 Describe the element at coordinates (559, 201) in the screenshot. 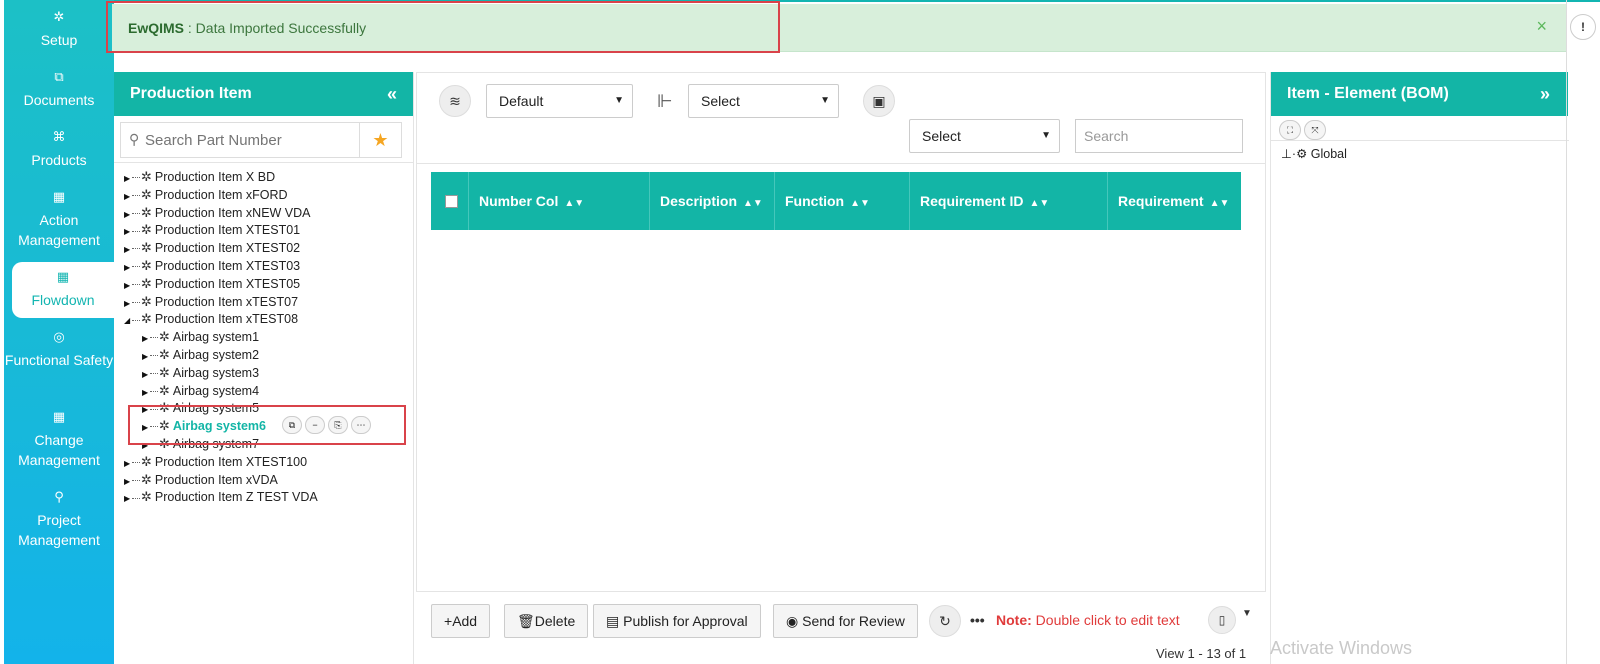

I see `column-header: Number Col ▲▼` at that location.